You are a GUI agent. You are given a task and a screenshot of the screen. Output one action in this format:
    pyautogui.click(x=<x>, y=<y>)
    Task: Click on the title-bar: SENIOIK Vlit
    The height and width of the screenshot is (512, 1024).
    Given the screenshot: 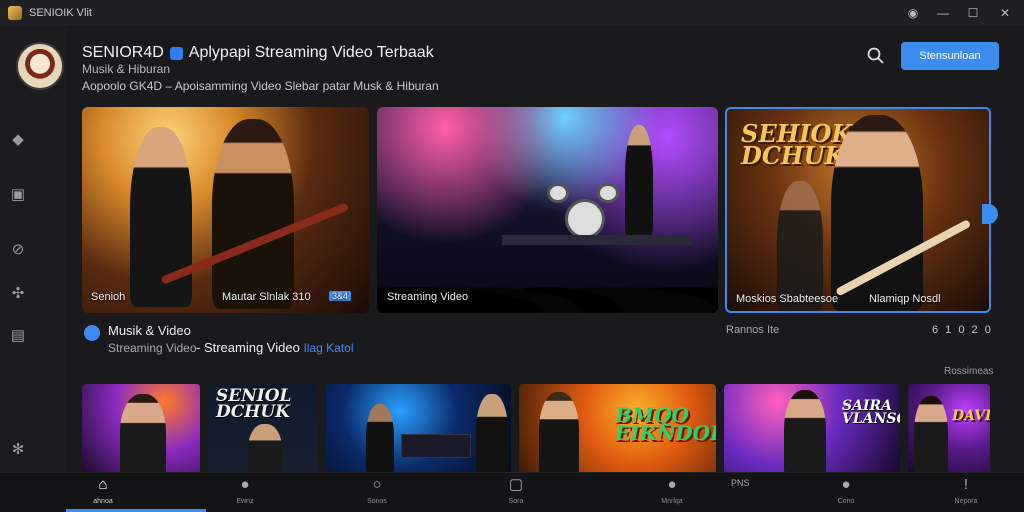 What is the action you would take?
    pyautogui.click(x=512, y=13)
    